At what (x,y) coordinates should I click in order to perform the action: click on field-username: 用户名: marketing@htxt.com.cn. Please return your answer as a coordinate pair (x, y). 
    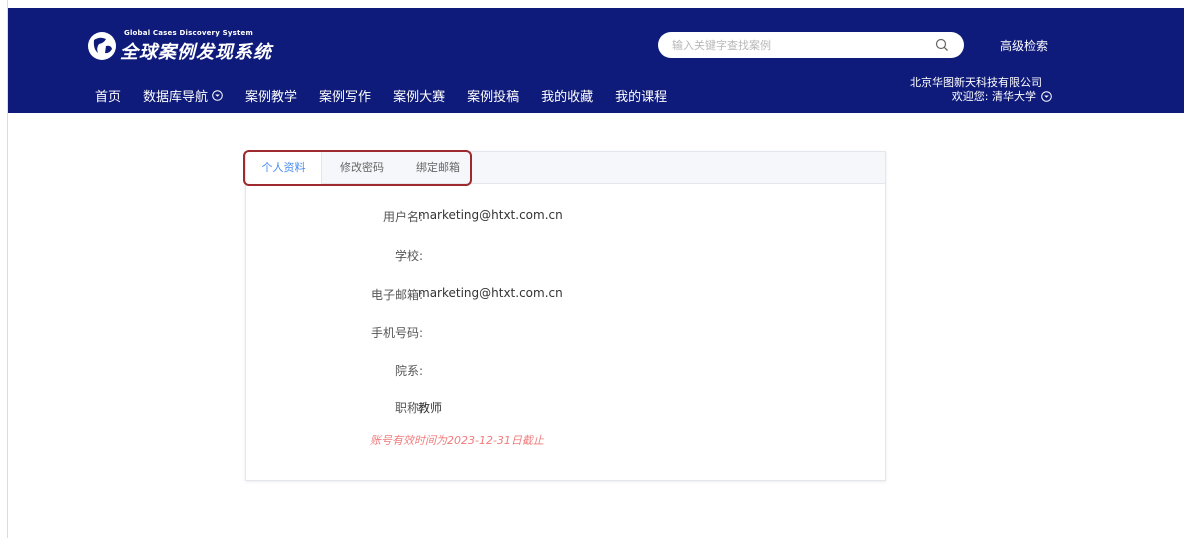
    Looking at the image, I should click on (565, 218).